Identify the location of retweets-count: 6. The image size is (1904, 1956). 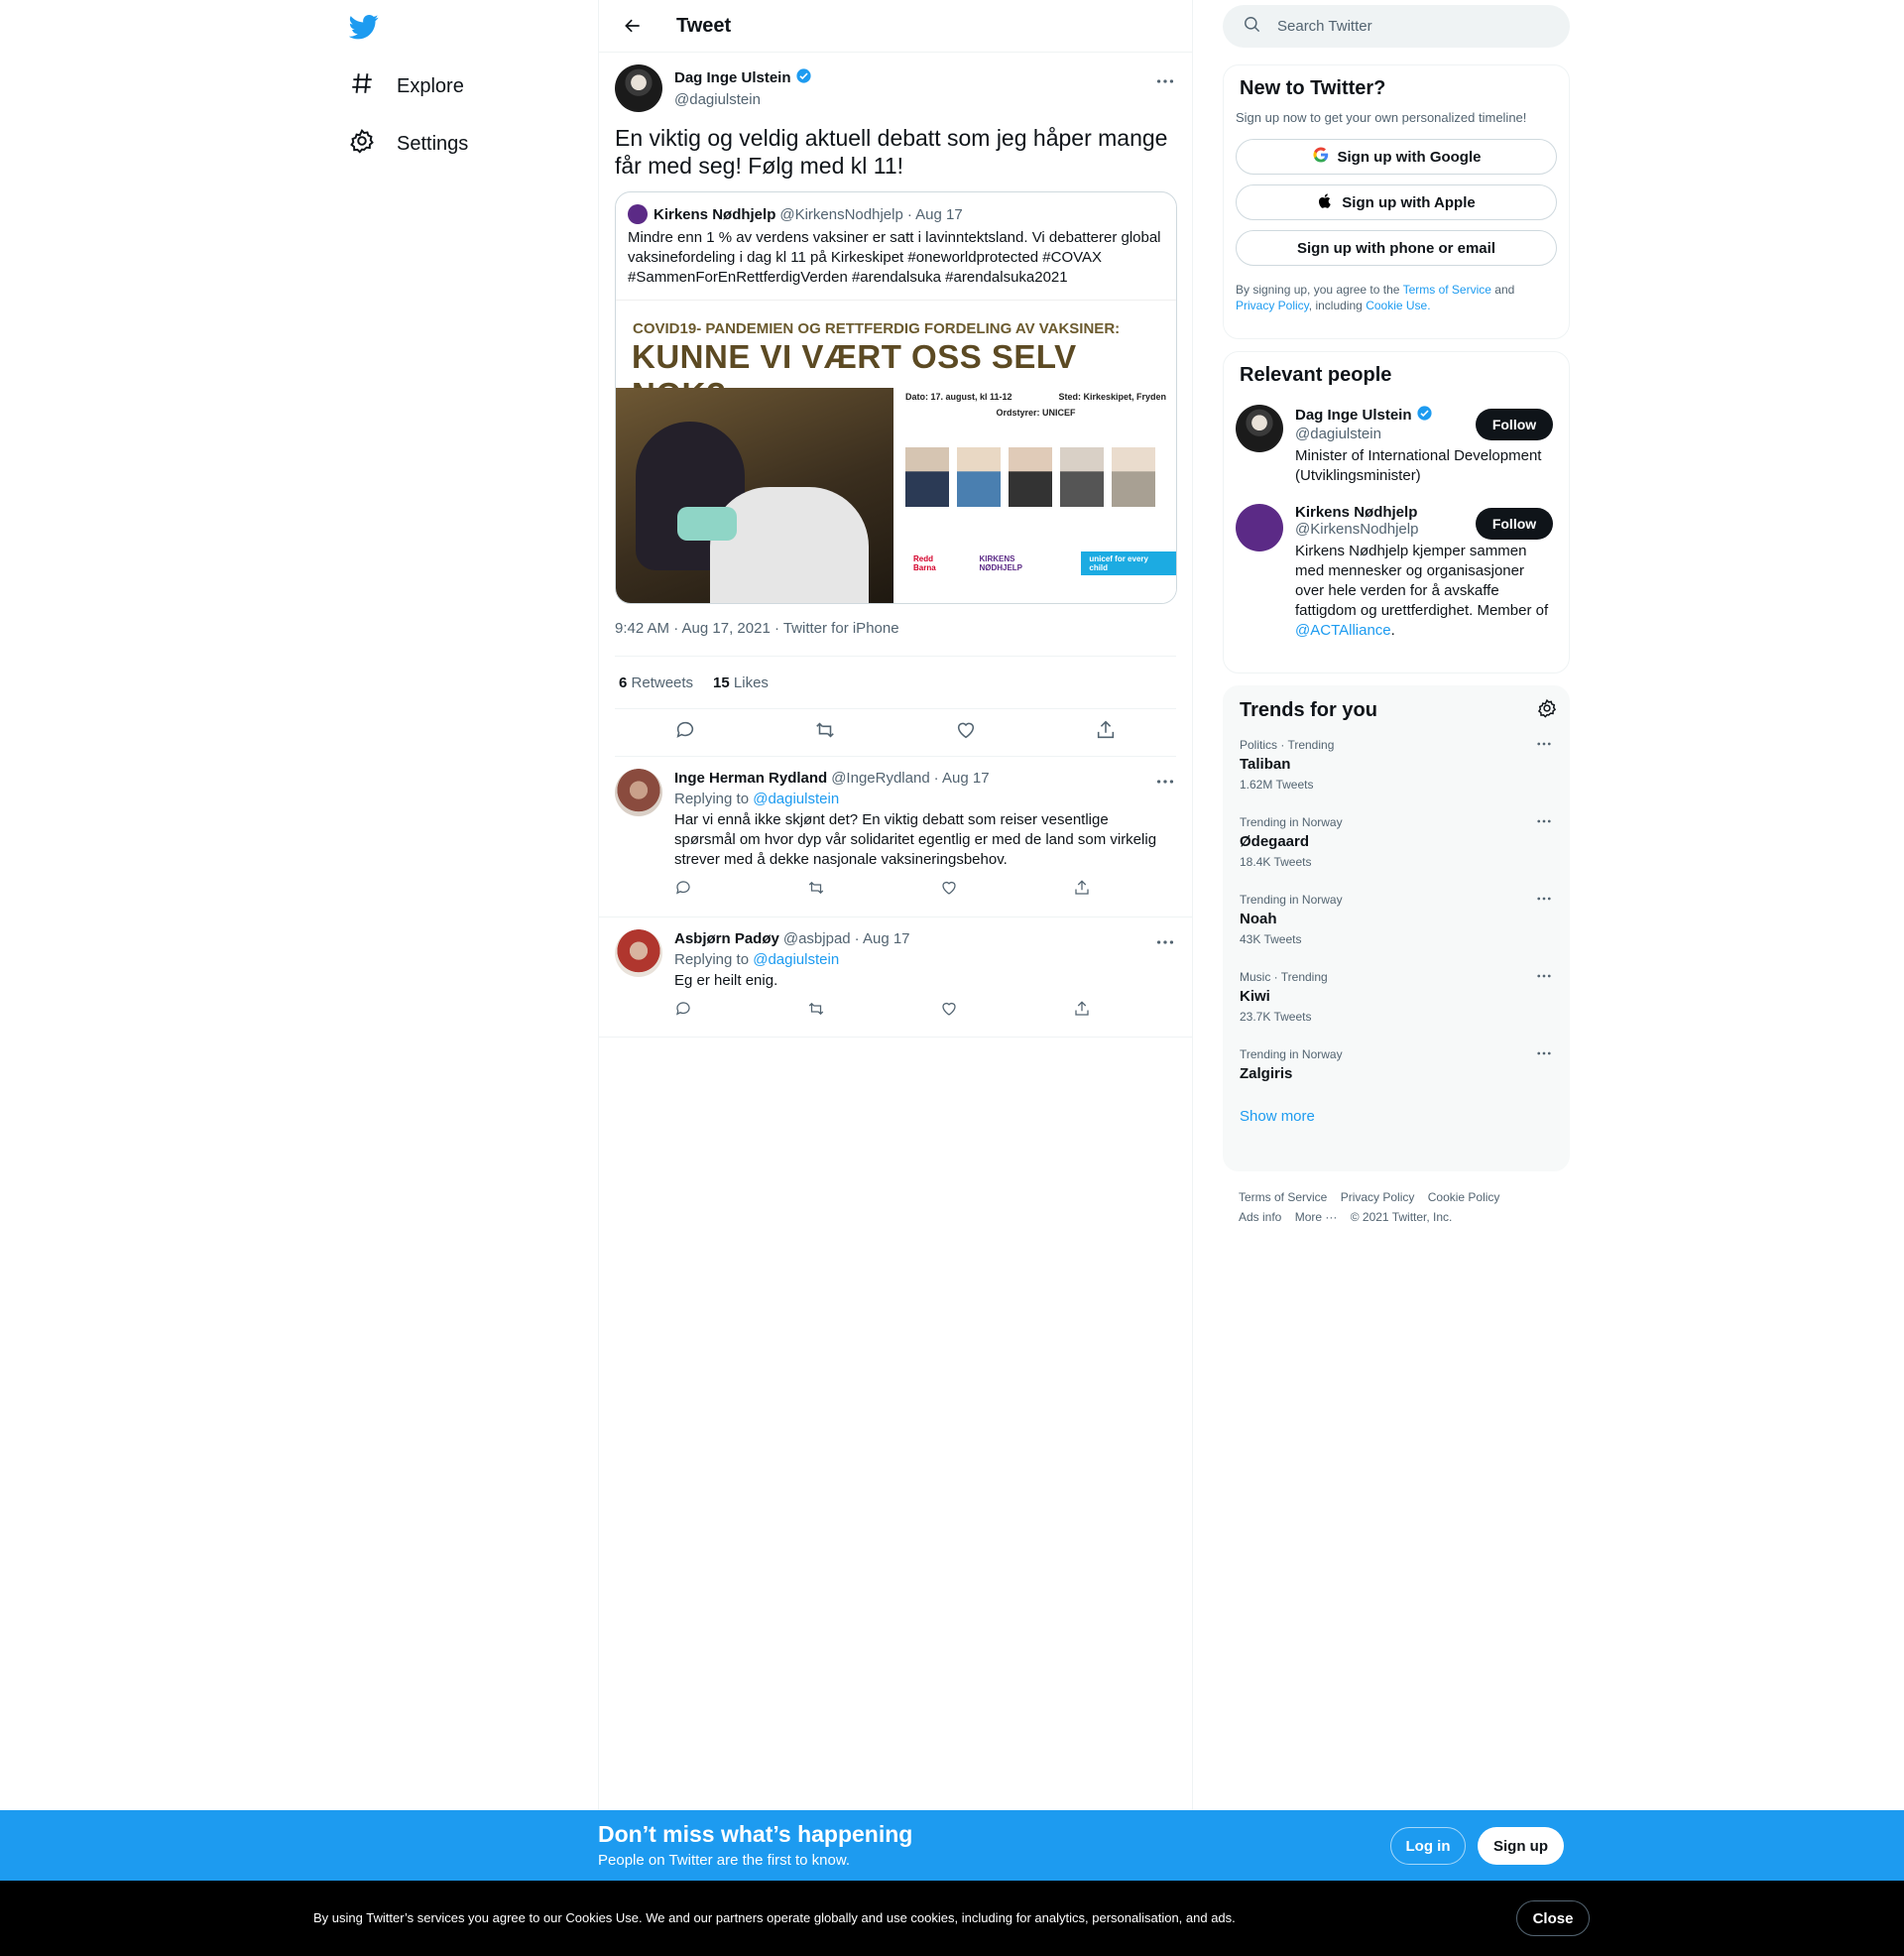
(623, 682).